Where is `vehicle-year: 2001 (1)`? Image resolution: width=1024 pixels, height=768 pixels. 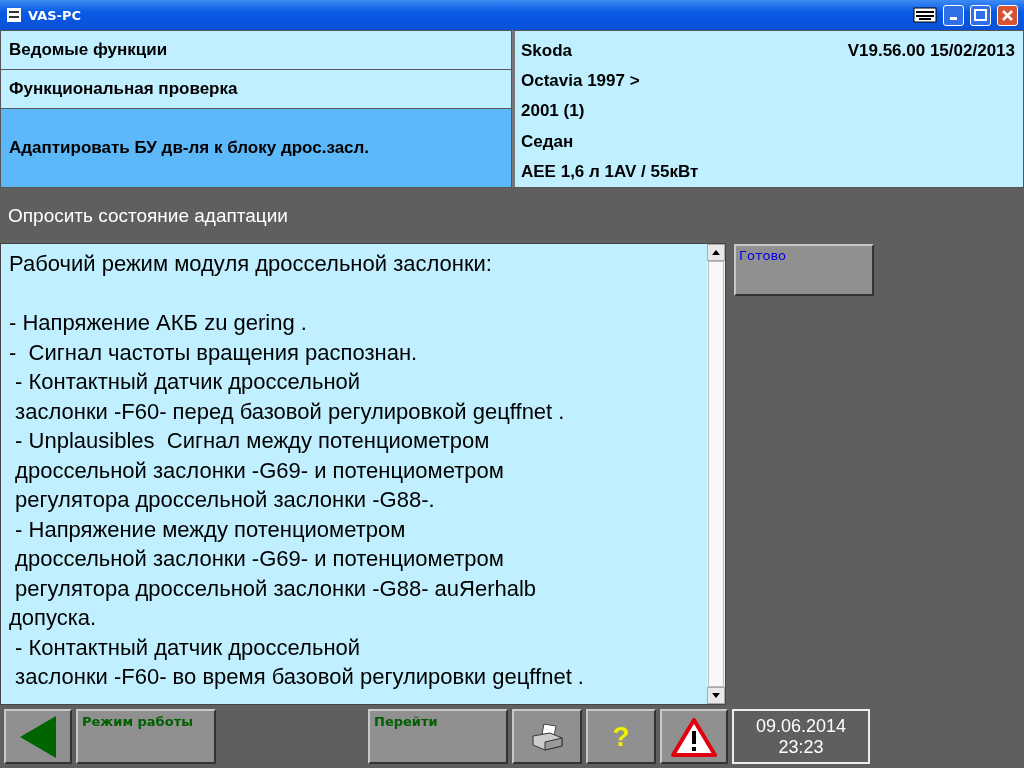
vehicle-year: 2001 (1) is located at coordinates (553, 111).